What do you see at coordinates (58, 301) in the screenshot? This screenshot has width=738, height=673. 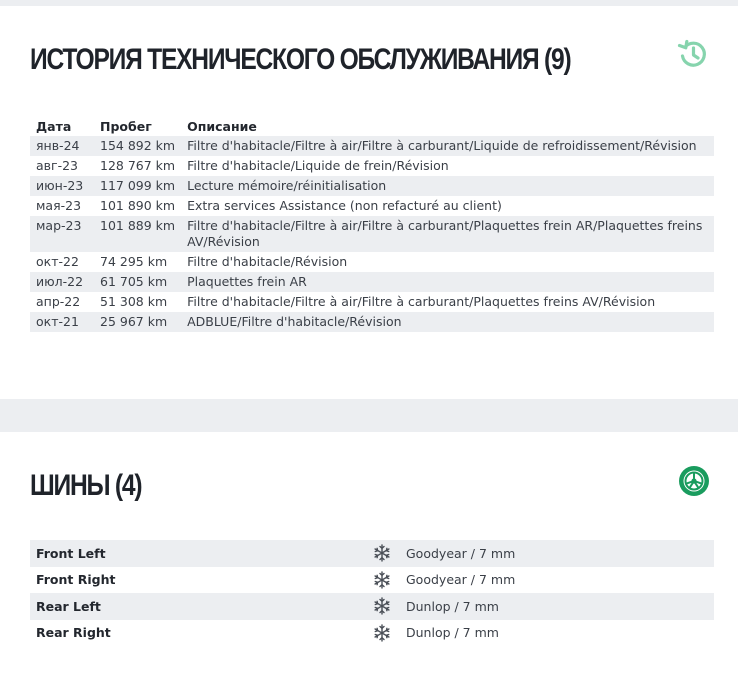 I see `row-date: апр-22` at bounding box center [58, 301].